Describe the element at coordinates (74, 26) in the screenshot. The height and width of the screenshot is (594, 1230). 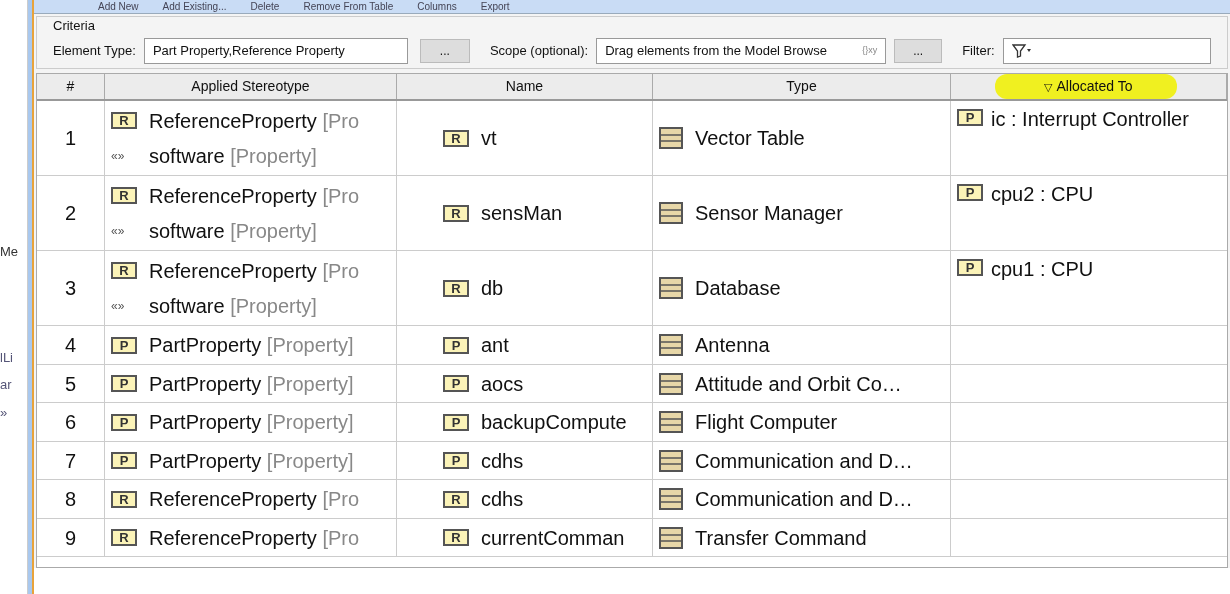
I see `criteria-title: Criteria` at that location.